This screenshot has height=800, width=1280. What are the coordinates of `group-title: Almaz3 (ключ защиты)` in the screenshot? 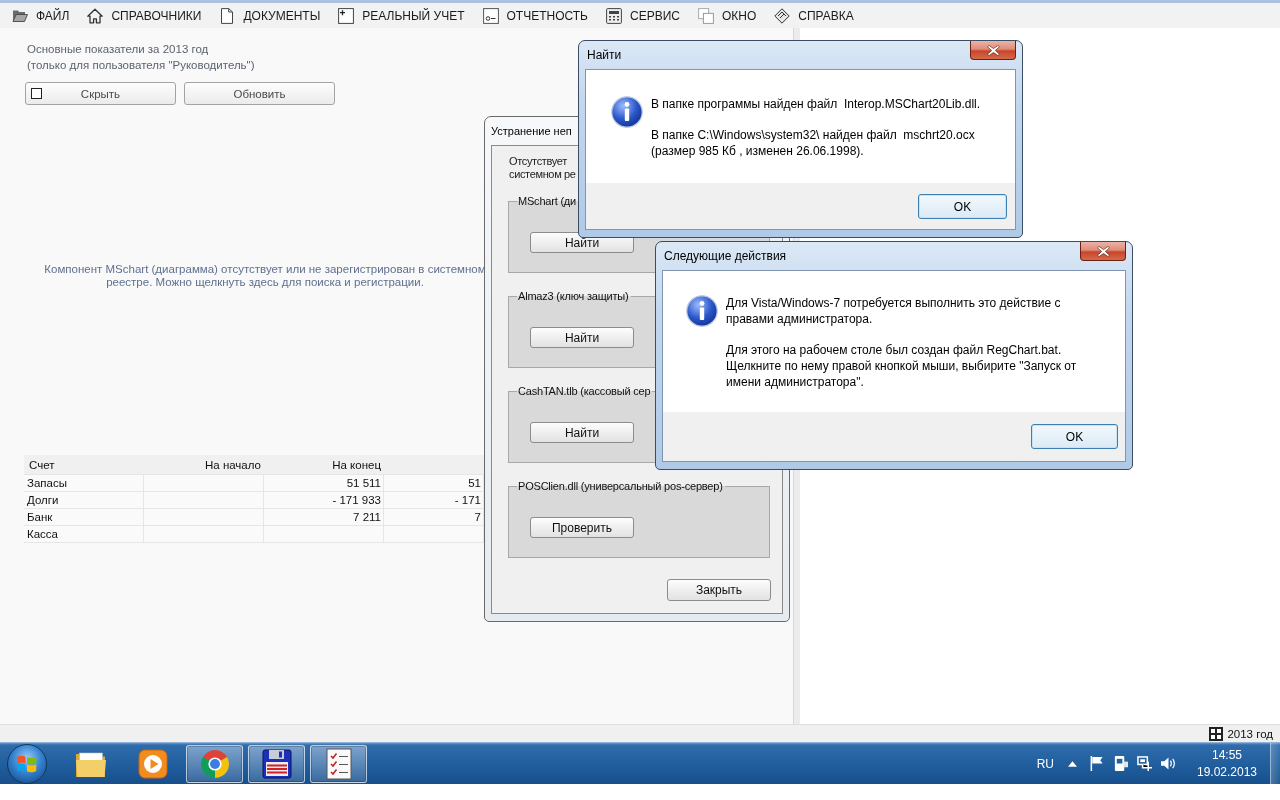 It's located at (573, 296).